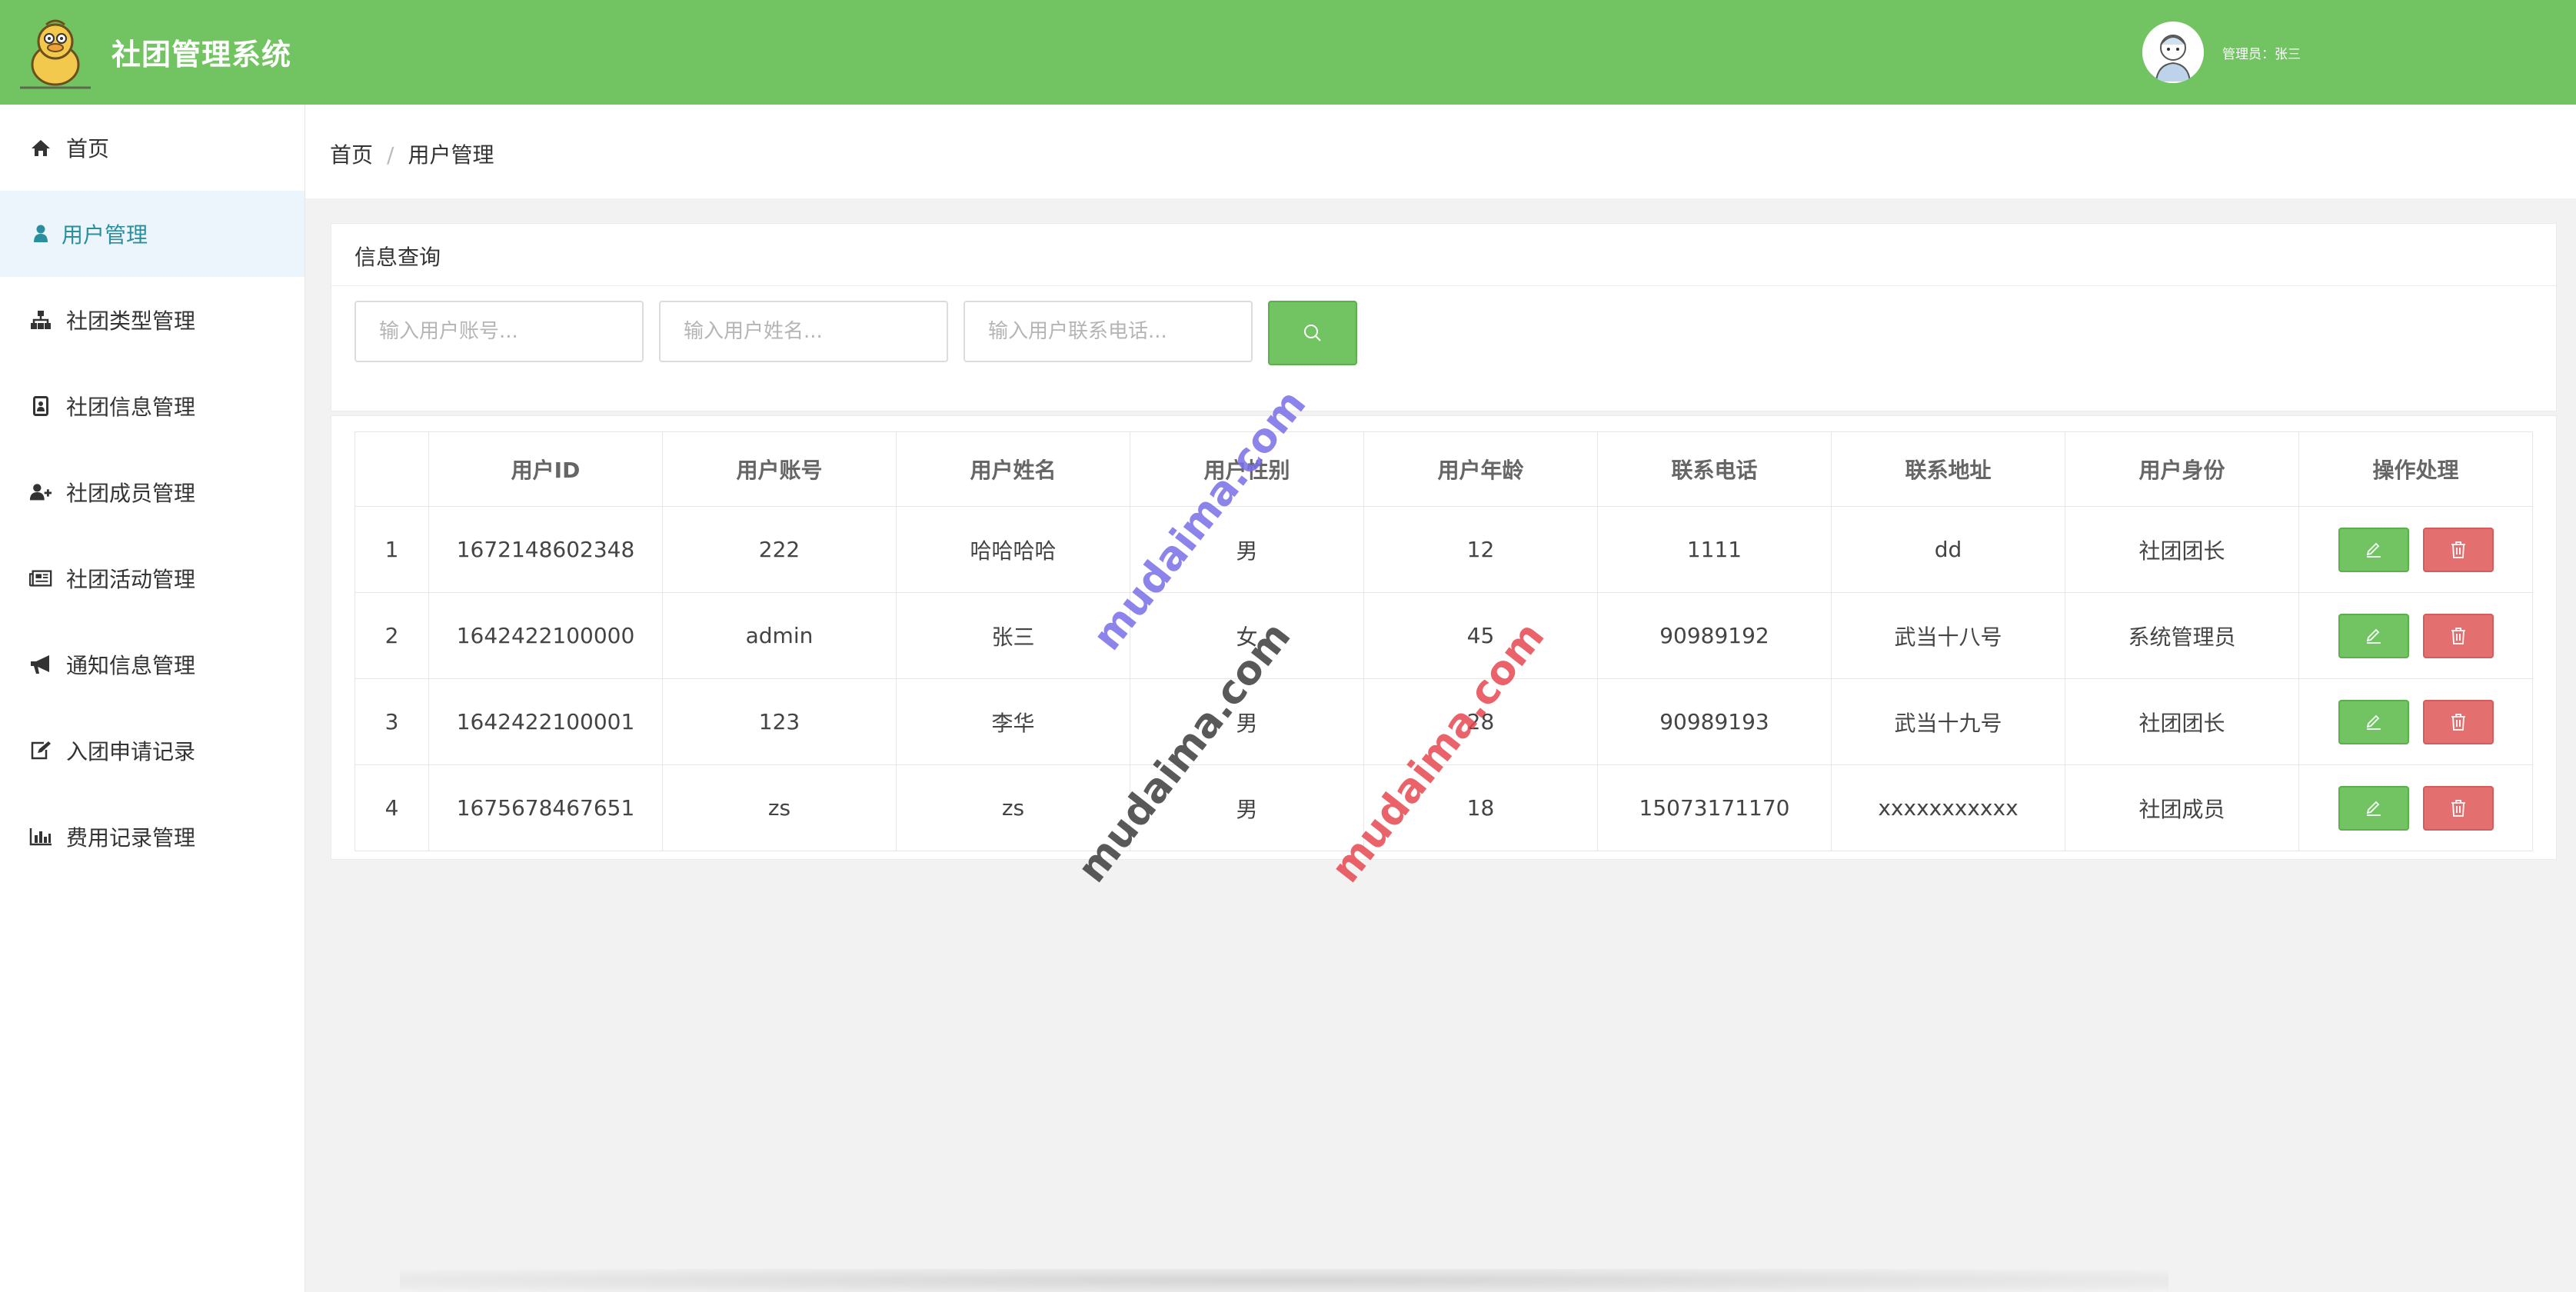 The width and height of the screenshot is (2576, 1292). Describe the element at coordinates (152, 234) in the screenshot. I see `sidebar-item-users: 用户管理` at that location.